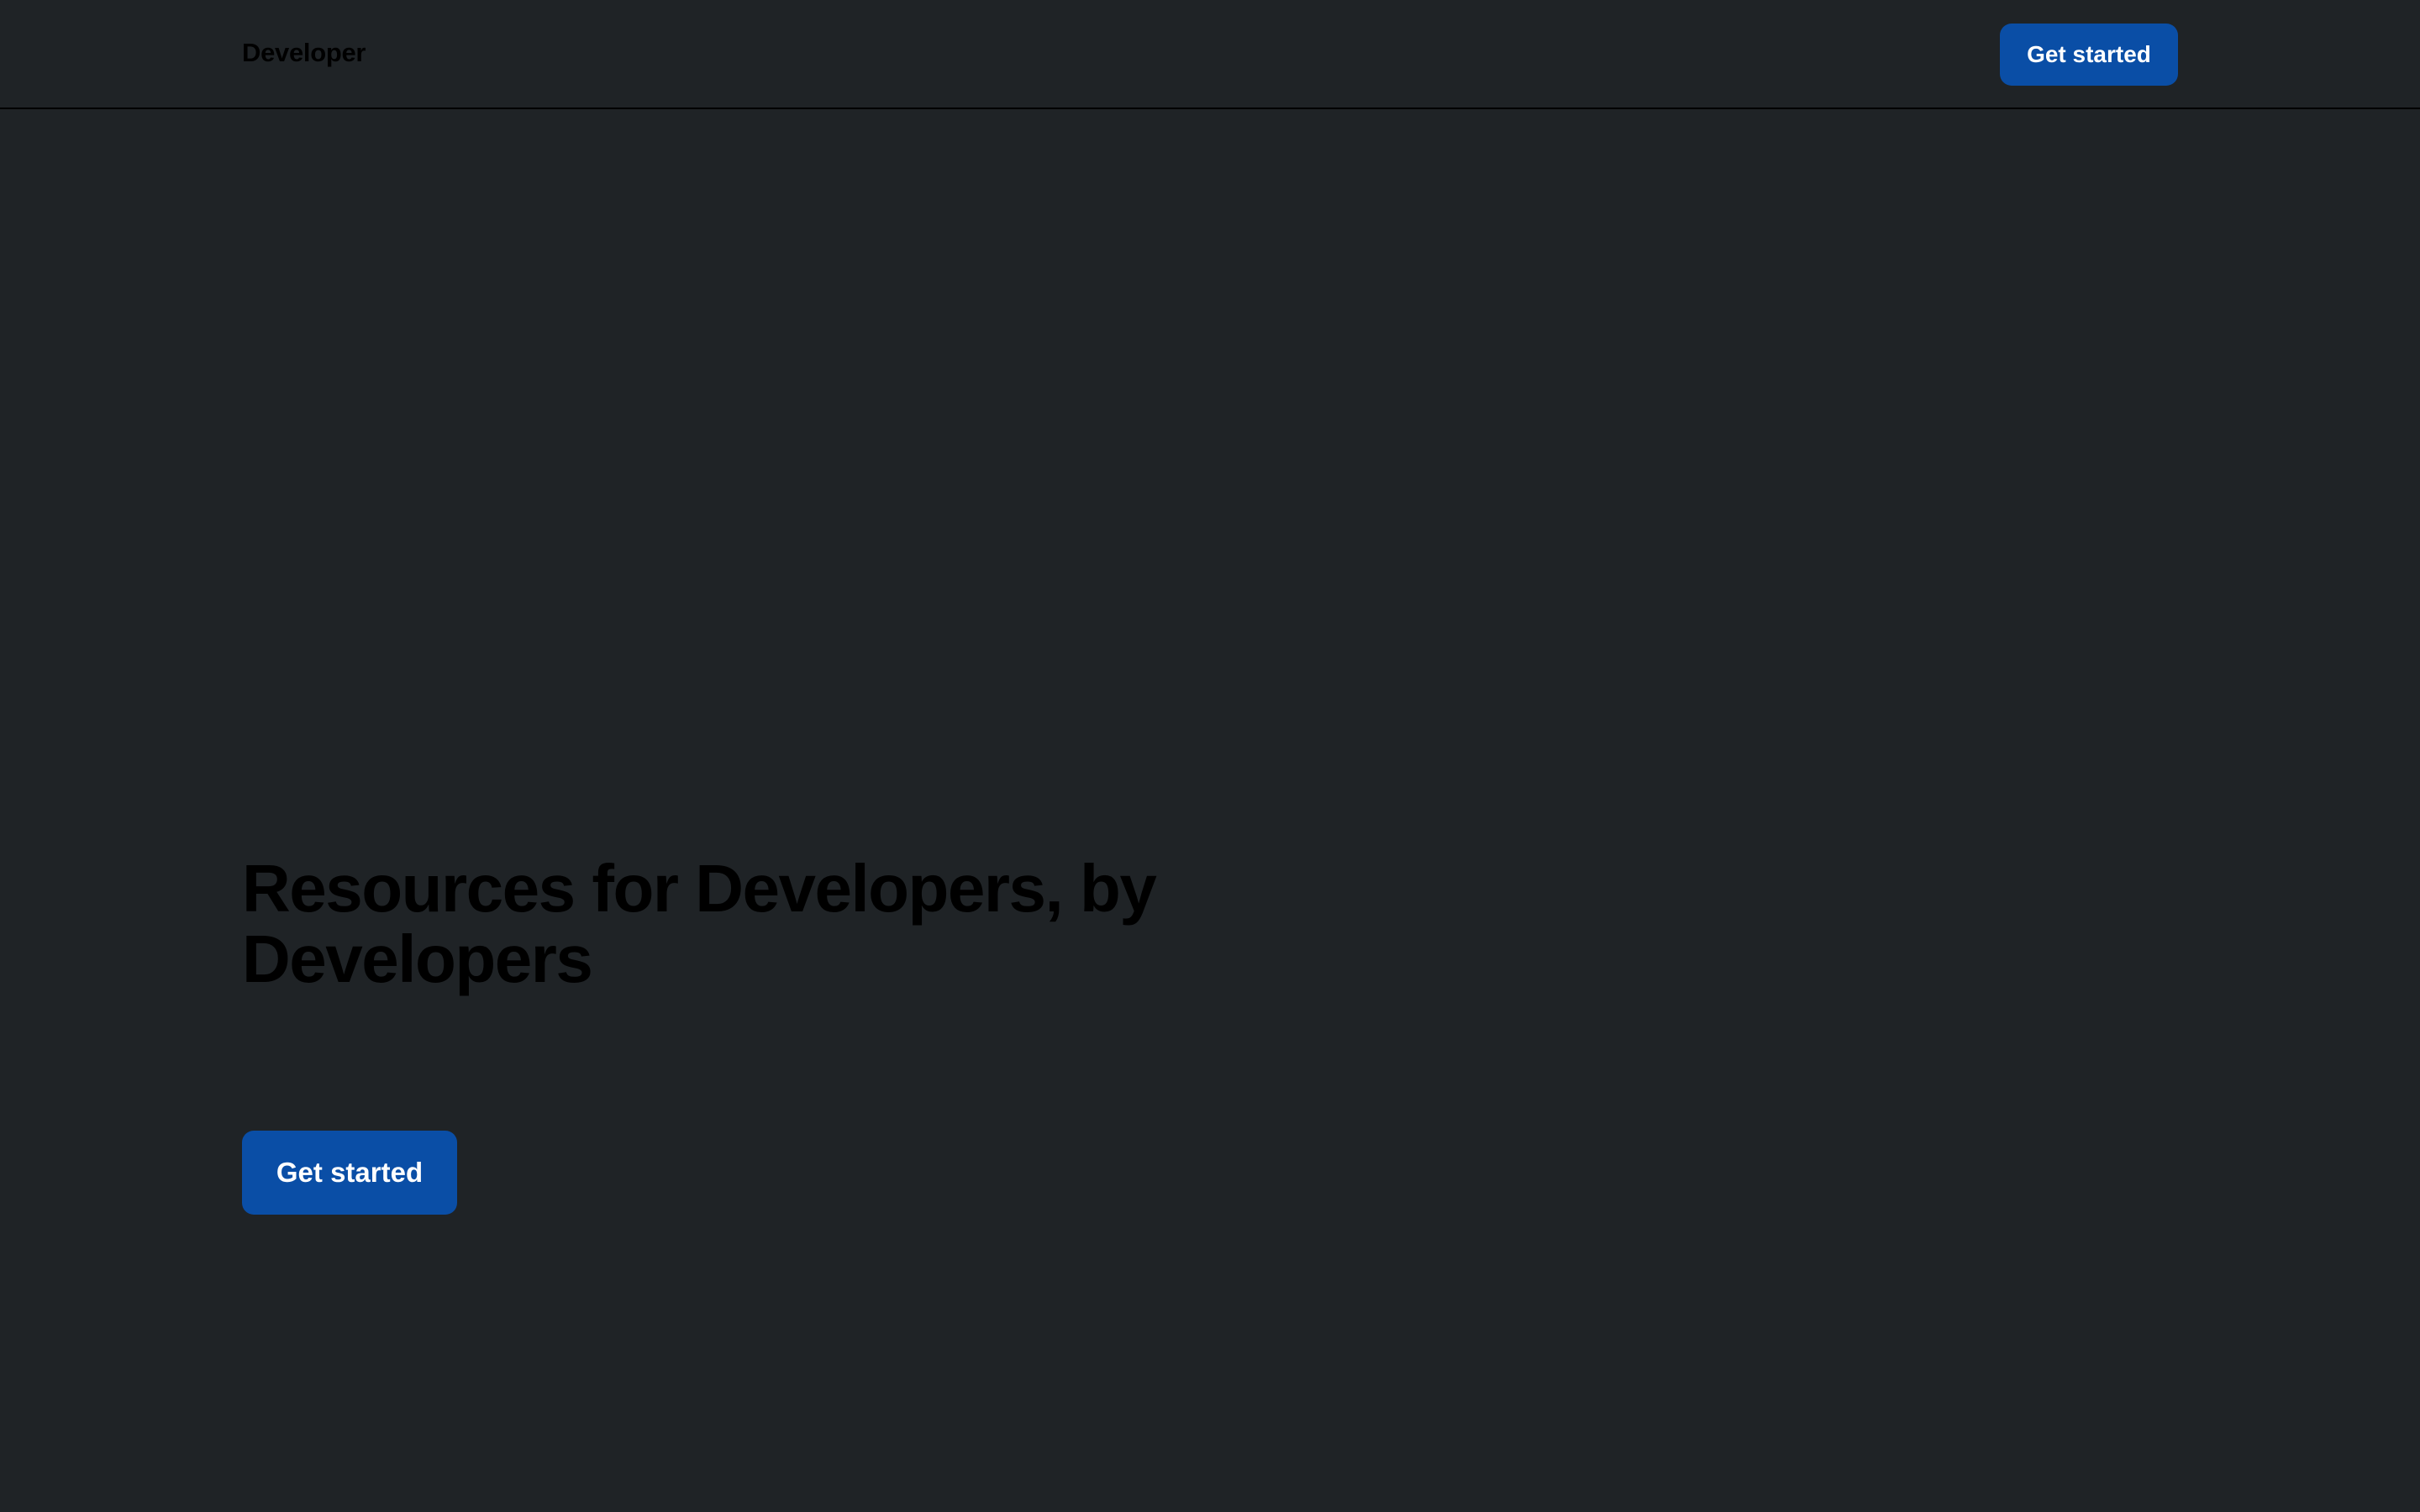 The width and height of the screenshot is (2420, 1512). What do you see at coordinates (349, 1173) in the screenshot?
I see `hero-get-started-button: Get started` at bounding box center [349, 1173].